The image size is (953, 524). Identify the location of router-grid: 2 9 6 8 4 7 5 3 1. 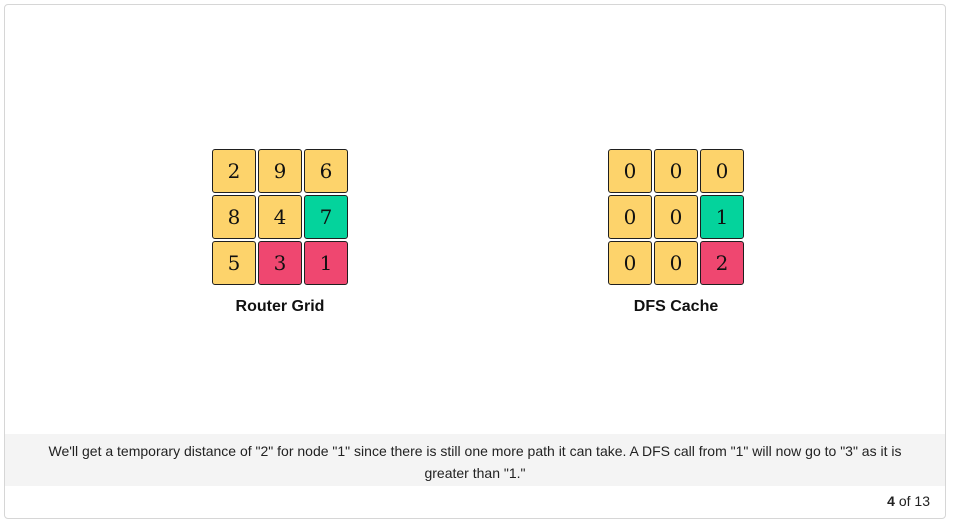
(280, 217).